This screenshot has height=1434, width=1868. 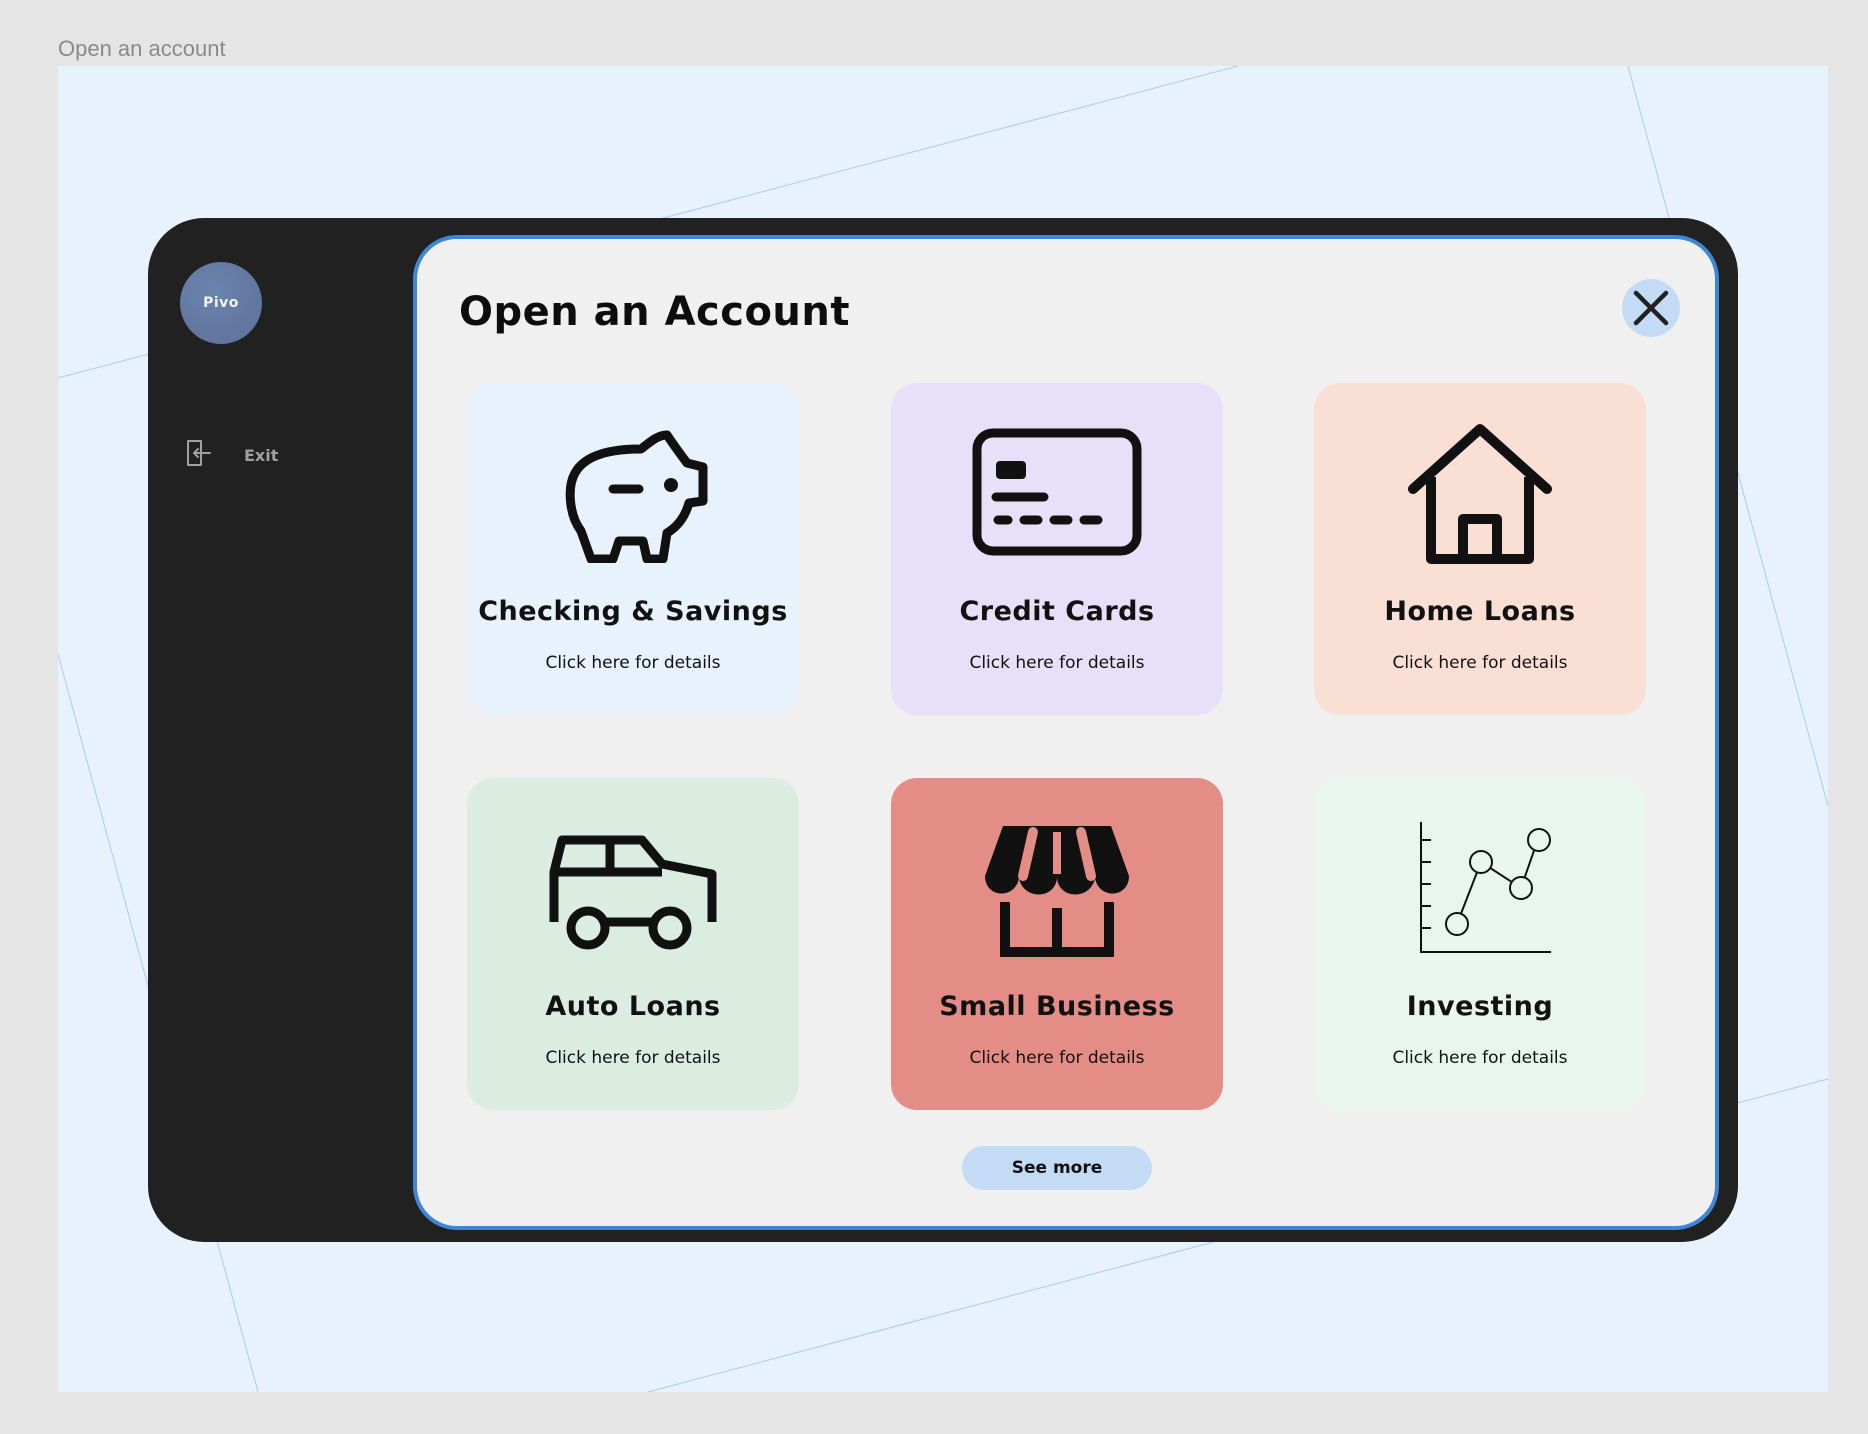 What do you see at coordinates (1057, 611) in the screenshot?
I see `card-title: Credit Cards` at bounding box center [1057, 611].